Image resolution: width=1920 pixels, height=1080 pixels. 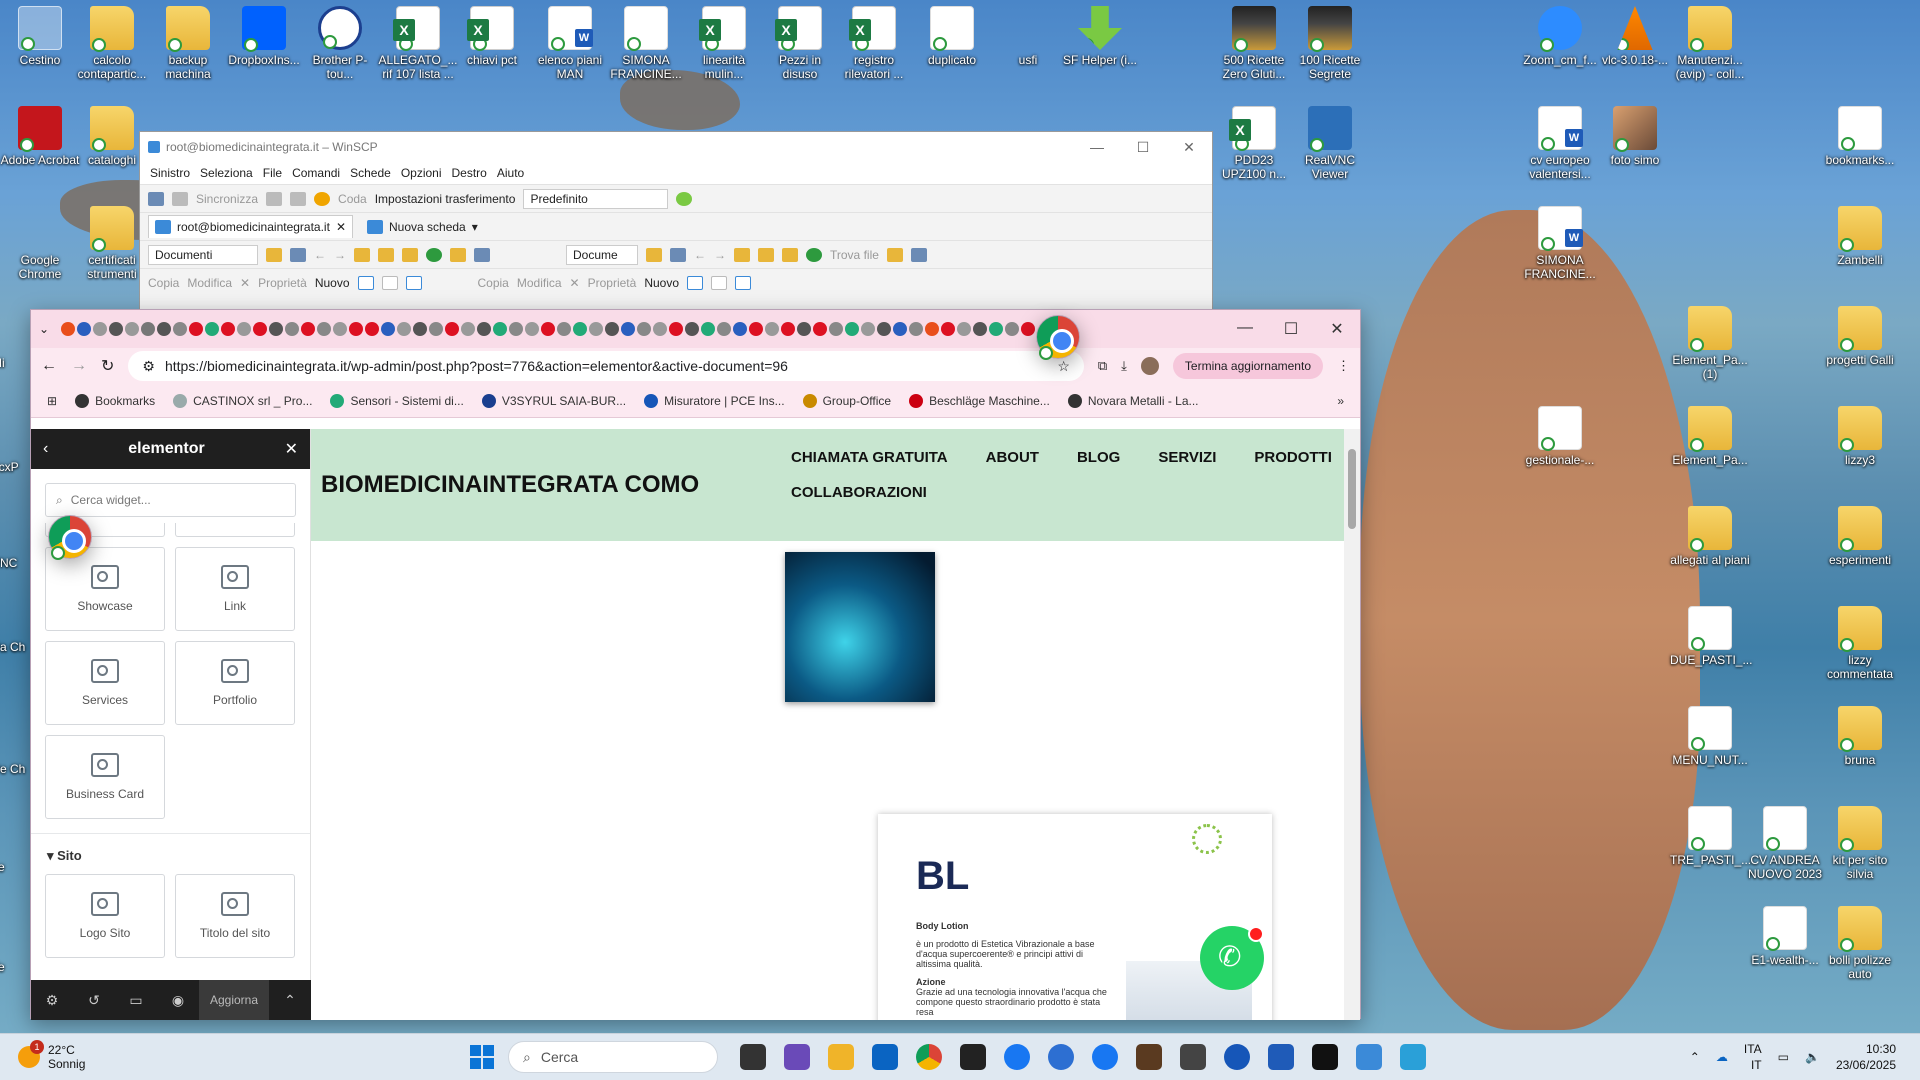 What do you see at coordinates (163, 283) in the screenshot?
I see `left-copy-button: Copia` at bounding box center [163, 283].